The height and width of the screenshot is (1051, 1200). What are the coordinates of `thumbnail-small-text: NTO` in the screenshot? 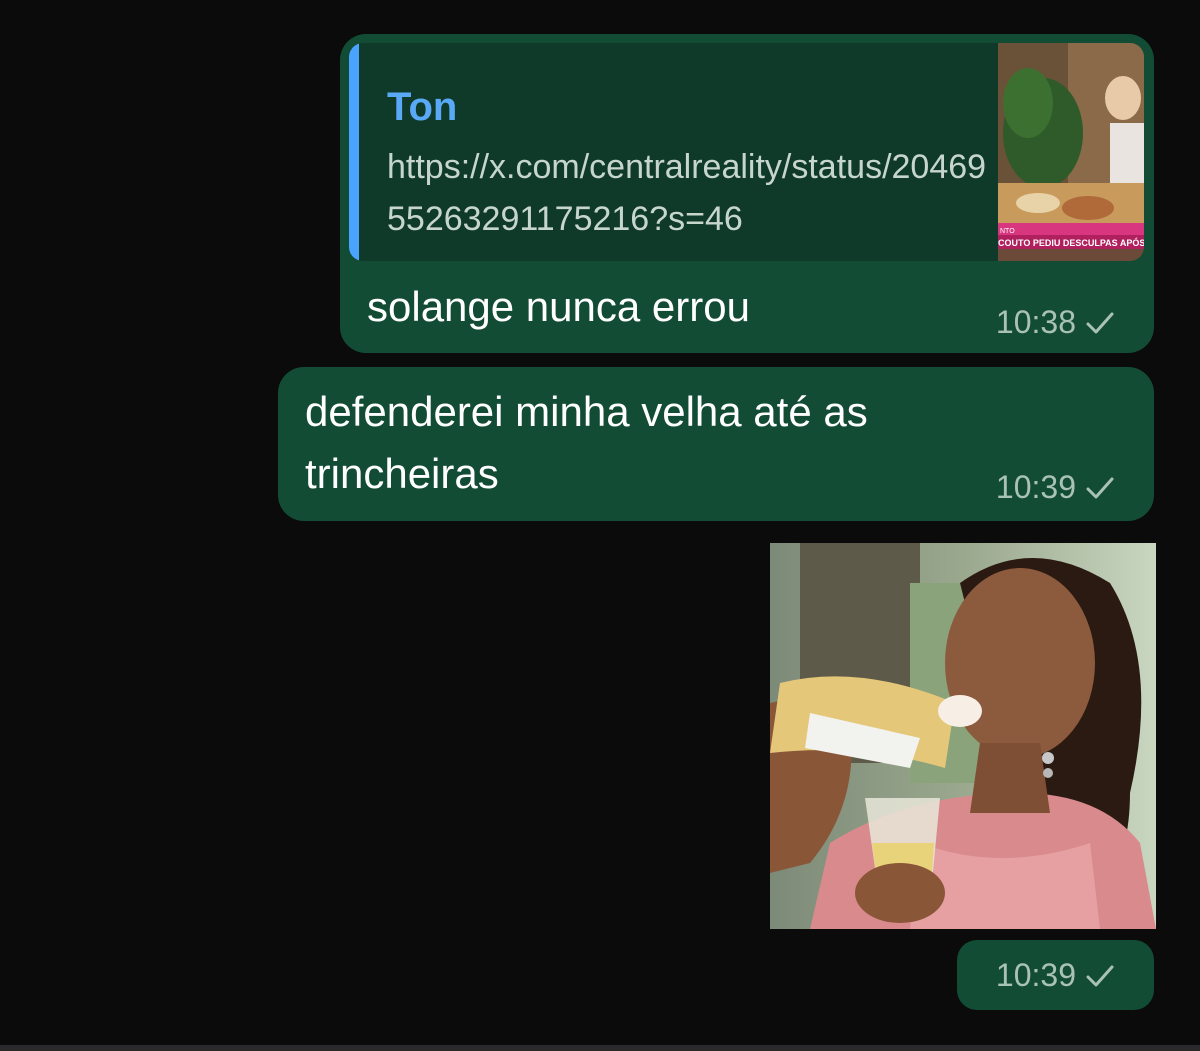 It's located at (1007, 231).